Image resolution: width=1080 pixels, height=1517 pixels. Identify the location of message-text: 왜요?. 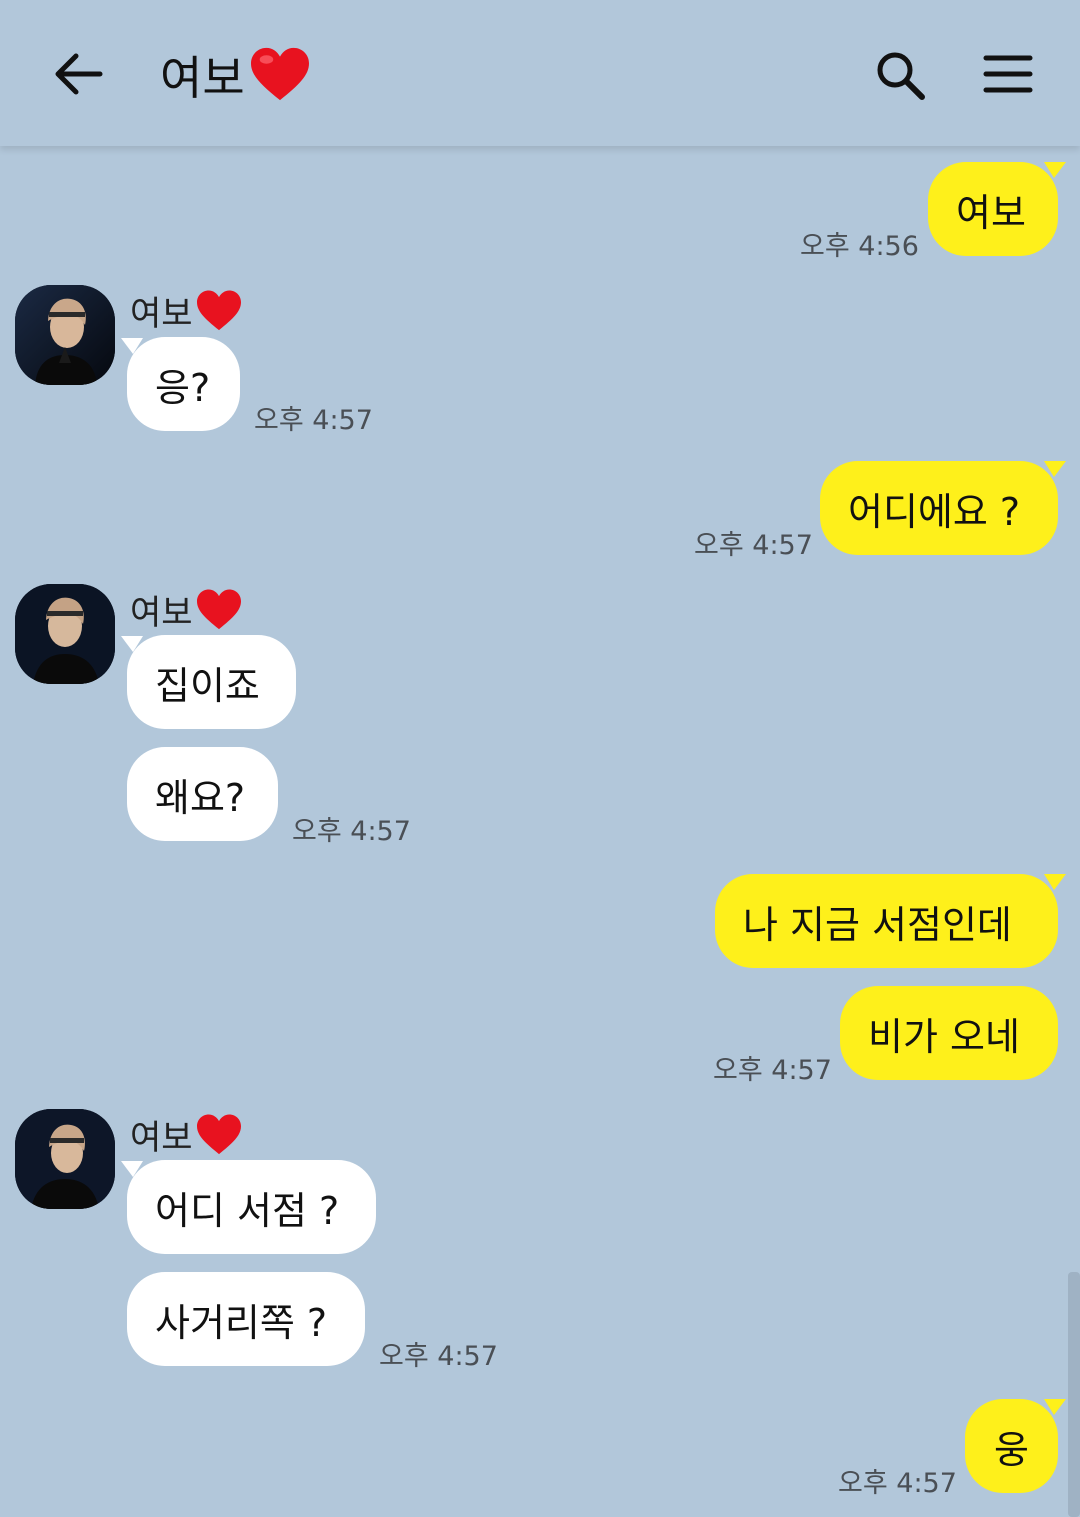
(200, 797).